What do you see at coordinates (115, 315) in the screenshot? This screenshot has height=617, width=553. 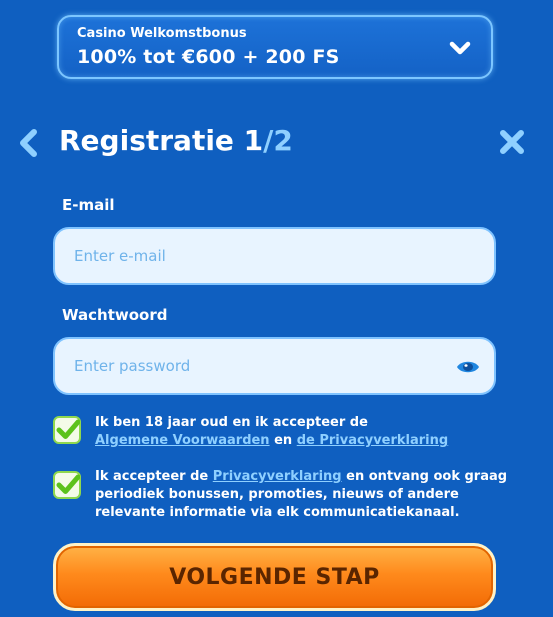 I see `password-label: Wachtwoord` at bounding box center [115, 315].